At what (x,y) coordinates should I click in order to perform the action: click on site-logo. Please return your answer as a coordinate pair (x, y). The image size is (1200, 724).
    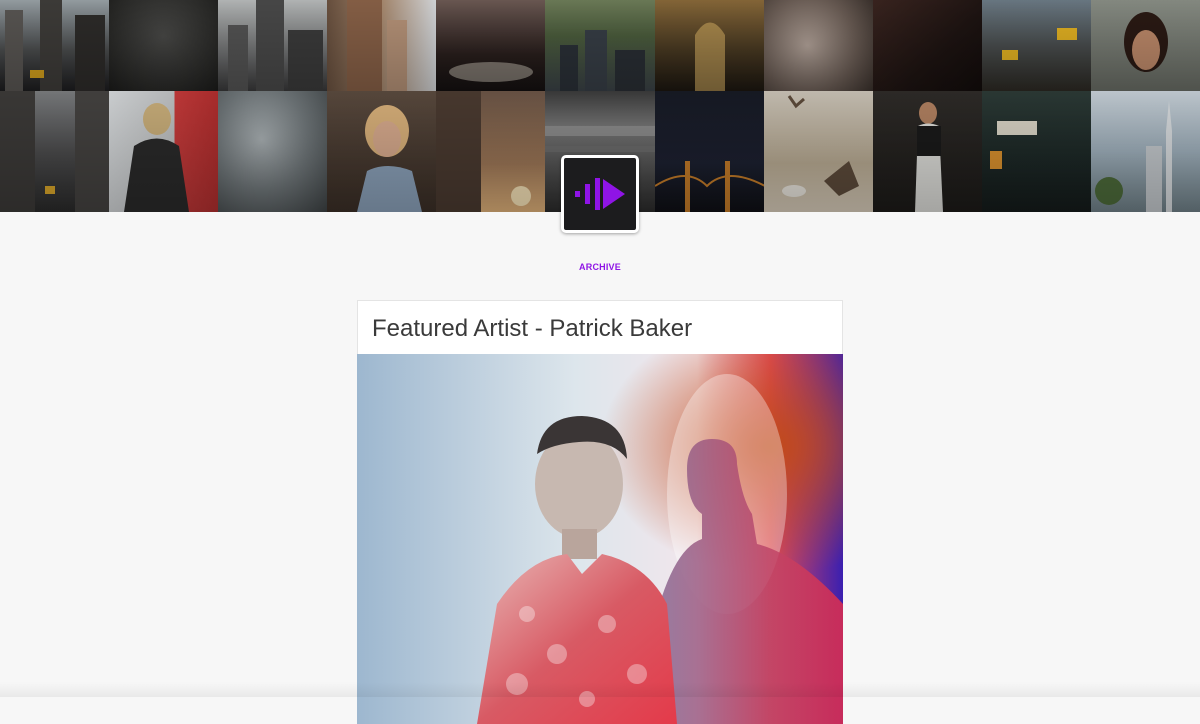
    Looking at the image, I should click on (600, 194).